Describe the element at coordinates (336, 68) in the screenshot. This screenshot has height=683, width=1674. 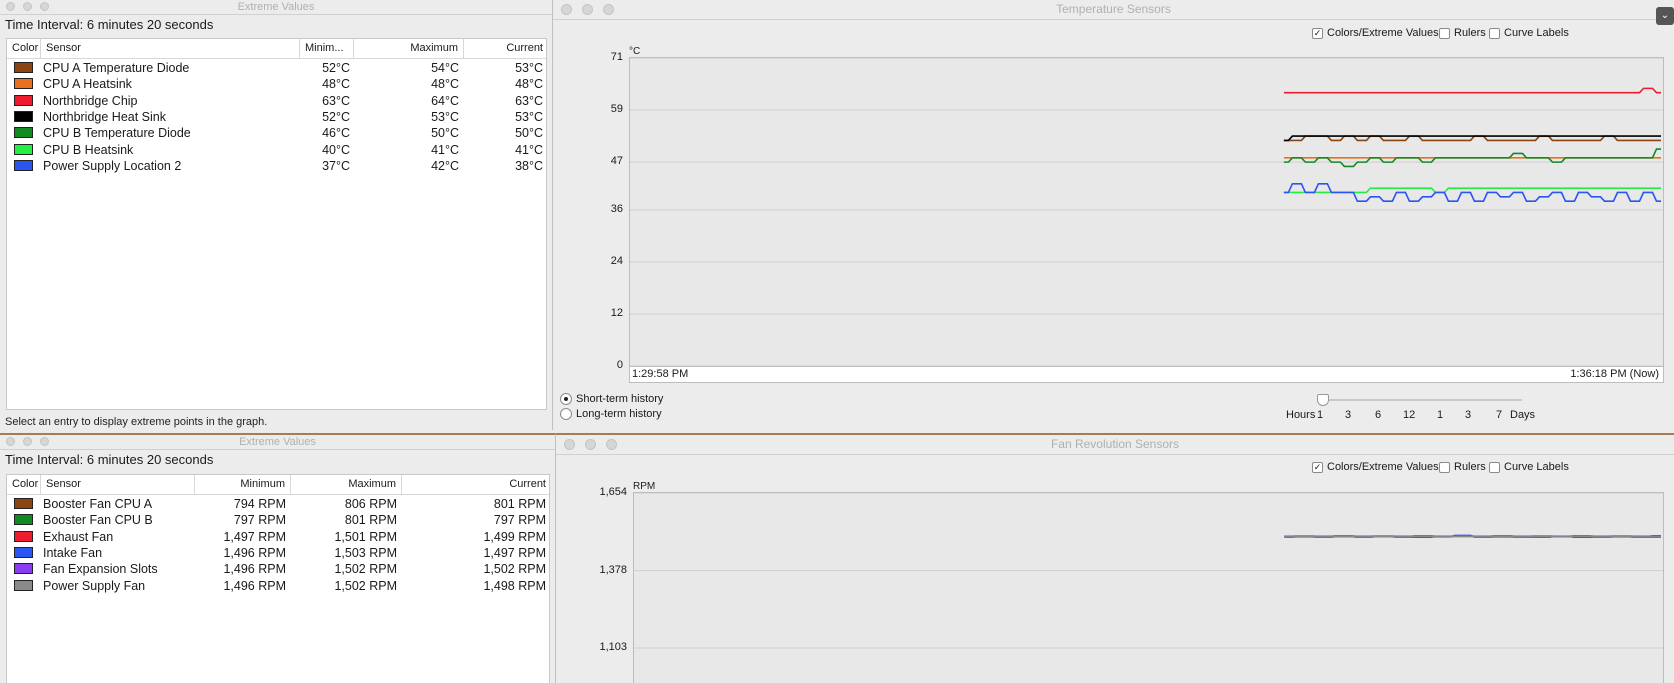
I see `minimum-value: 52°C` at that location.